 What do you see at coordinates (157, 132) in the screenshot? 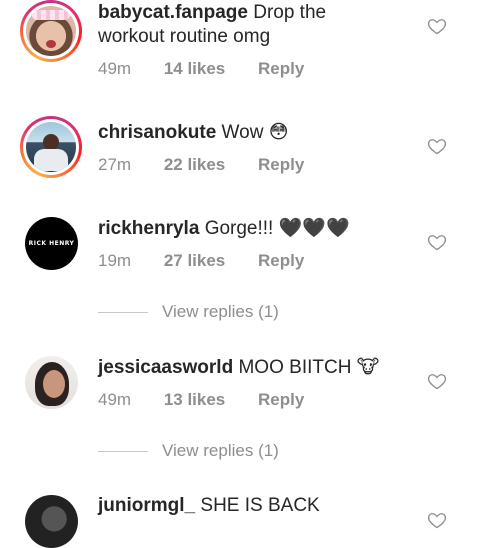
I see `comment-username: chrisanokute` at bounding box center [157, 132].